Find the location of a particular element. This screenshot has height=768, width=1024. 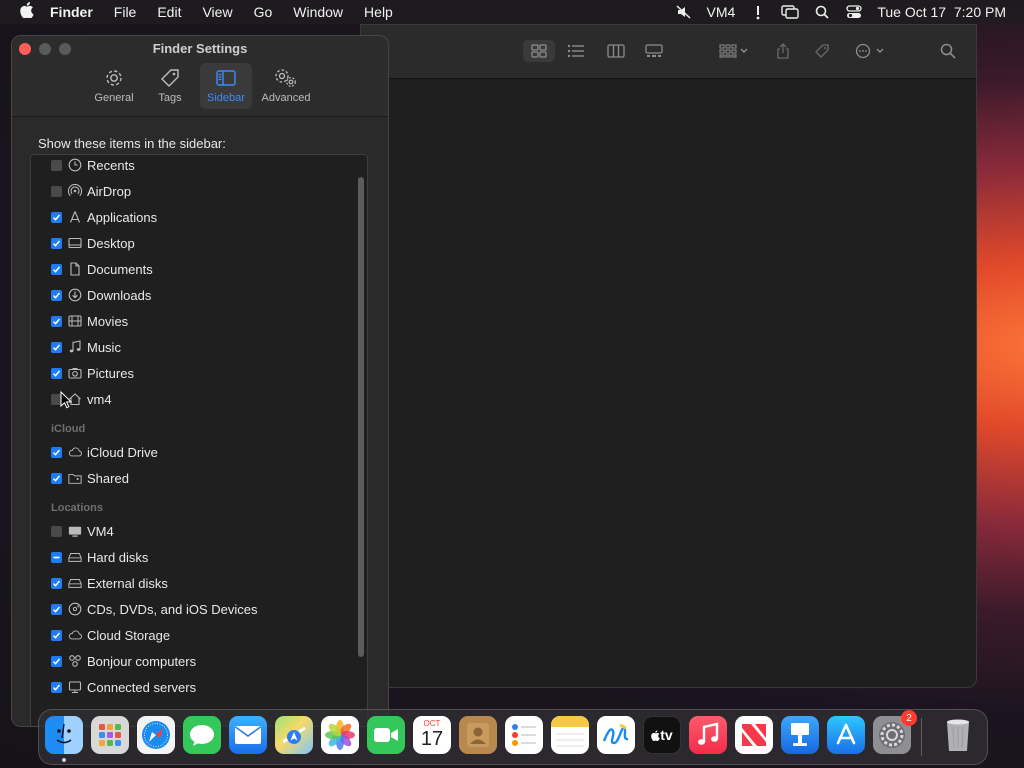

list-item-shared: Shared is located at coordinates (90, 478).